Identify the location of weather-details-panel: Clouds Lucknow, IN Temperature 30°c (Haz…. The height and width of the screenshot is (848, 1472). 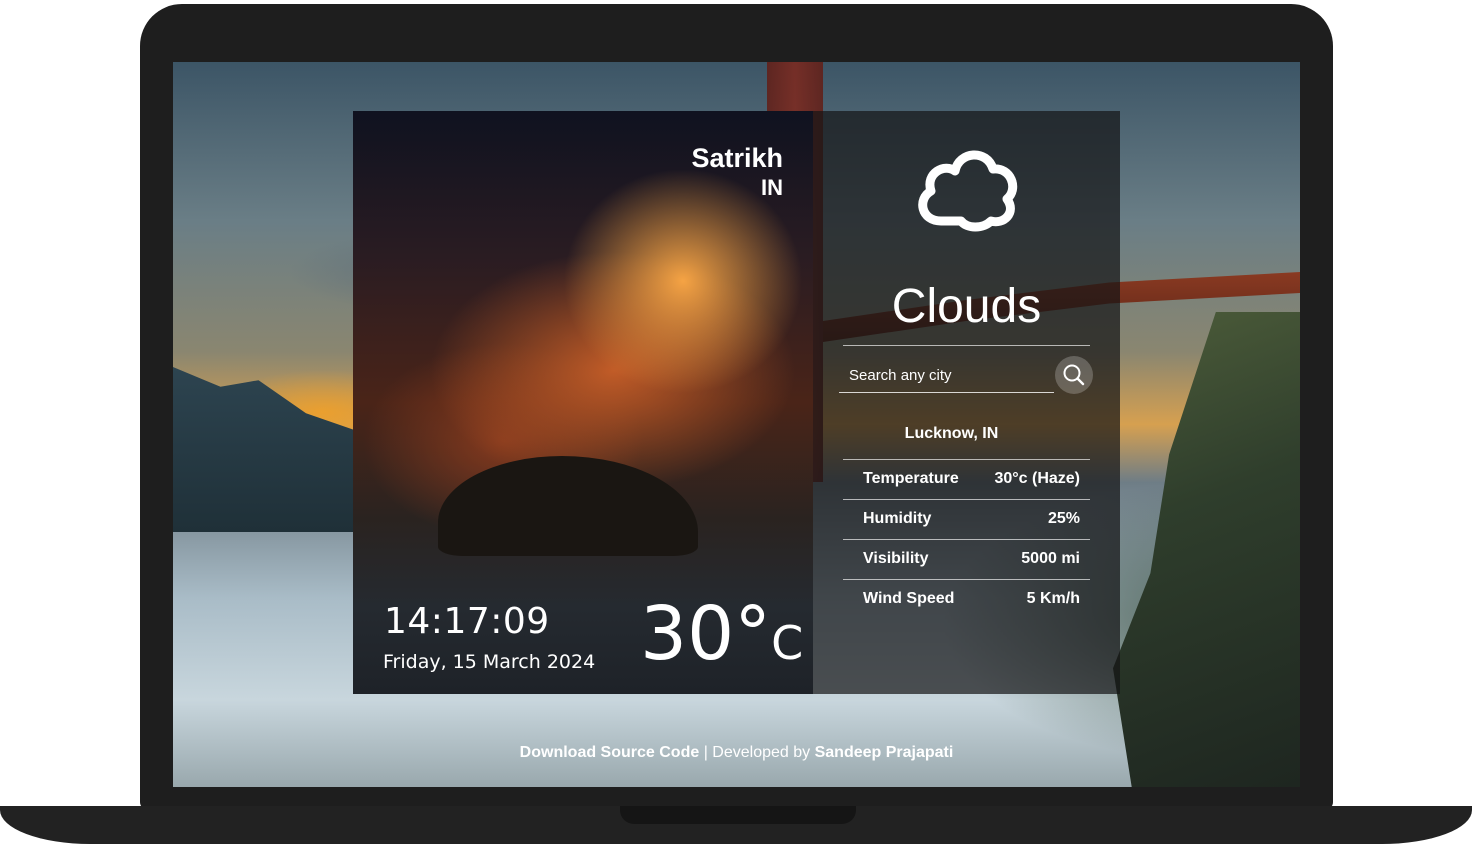
(966, 402).